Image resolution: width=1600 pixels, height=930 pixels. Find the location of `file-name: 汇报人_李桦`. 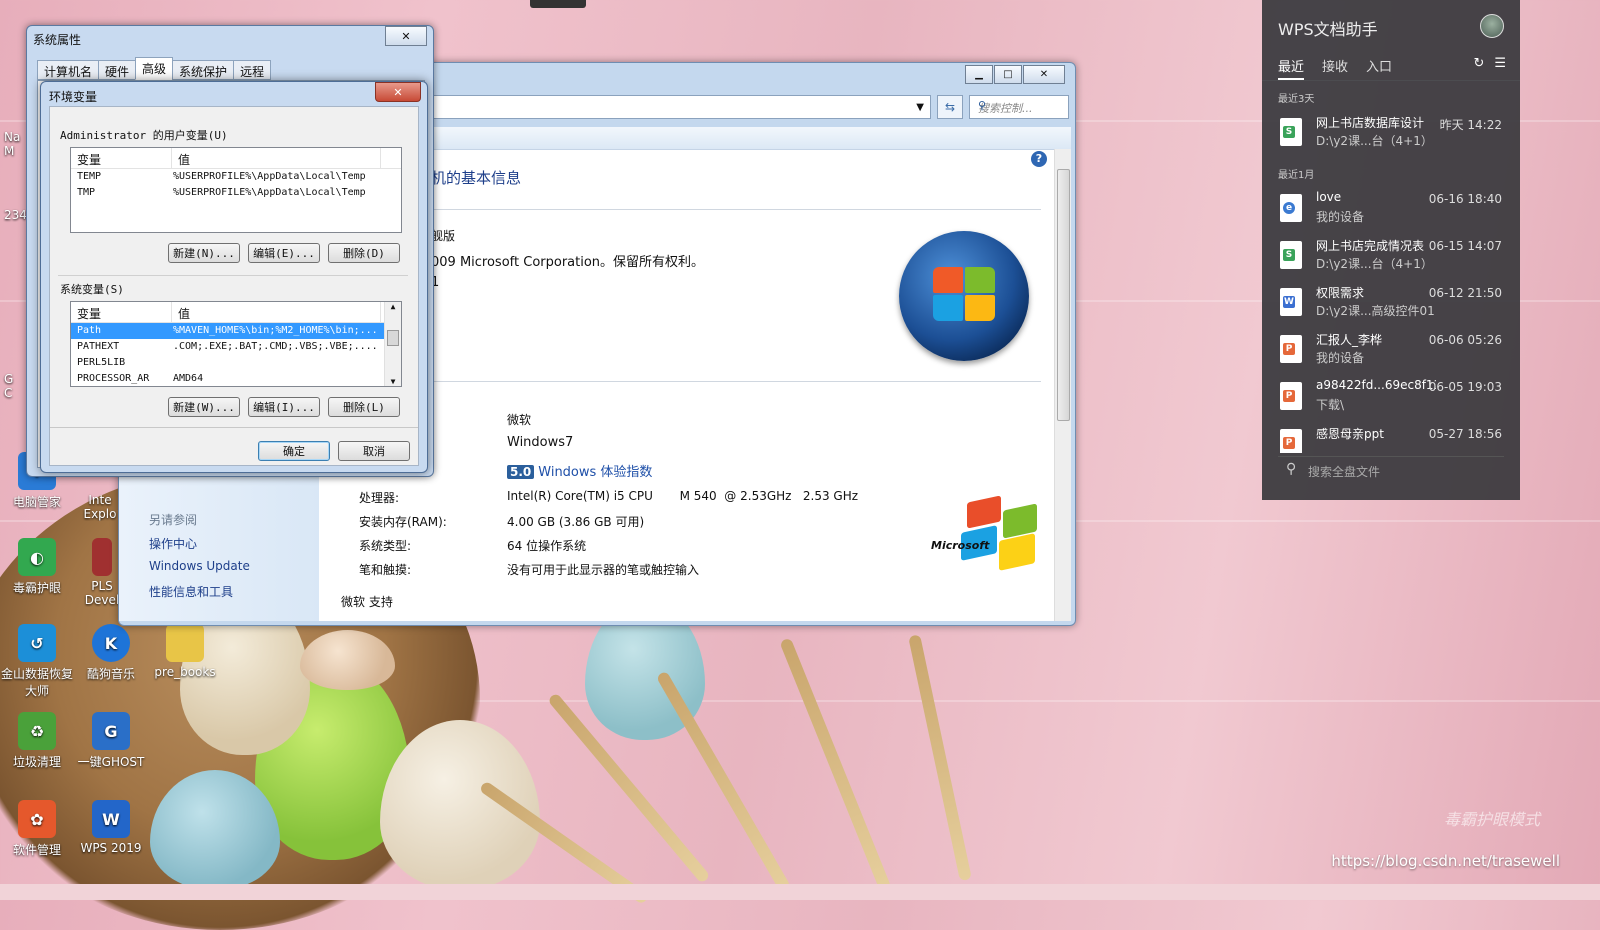

file-name: 汇报人_李桦 is located at coordinates (1349, 340).